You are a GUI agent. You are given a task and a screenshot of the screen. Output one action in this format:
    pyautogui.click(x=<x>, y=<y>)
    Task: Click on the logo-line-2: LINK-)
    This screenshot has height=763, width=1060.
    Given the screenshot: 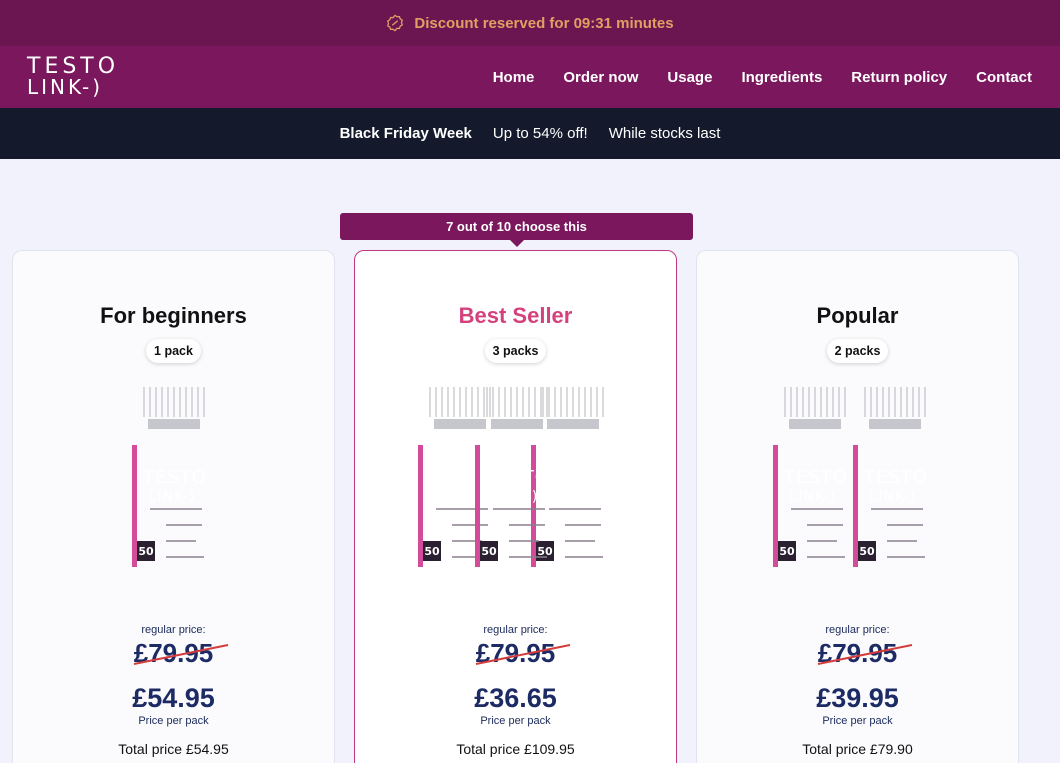 What is the action you would take?
    pyautogui.click(x=65, y=87)
    